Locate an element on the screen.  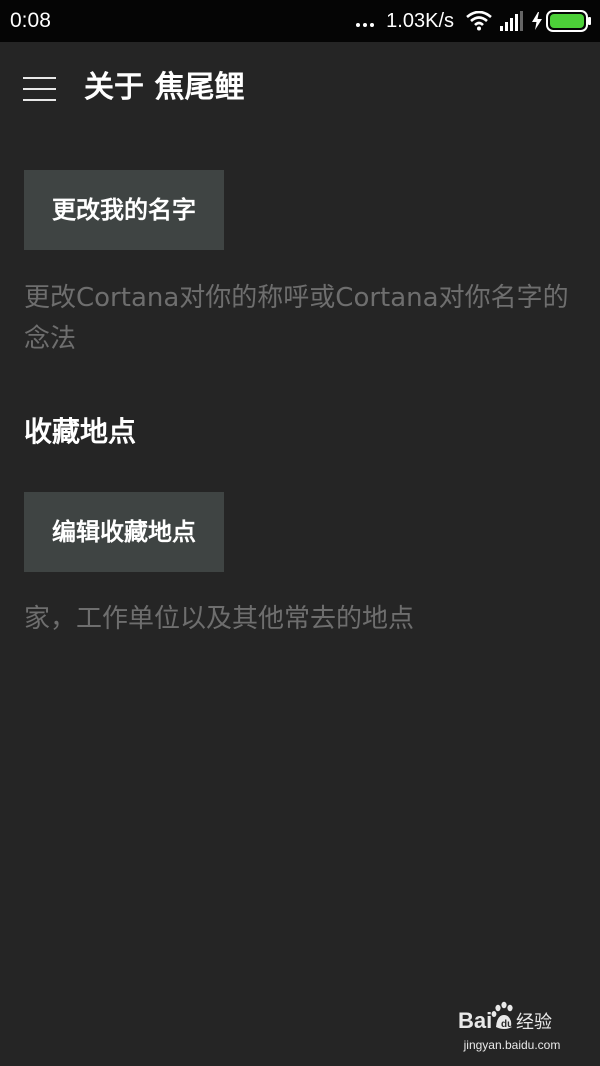
svg-text: 经验 is located at coordinates (534, 1022).